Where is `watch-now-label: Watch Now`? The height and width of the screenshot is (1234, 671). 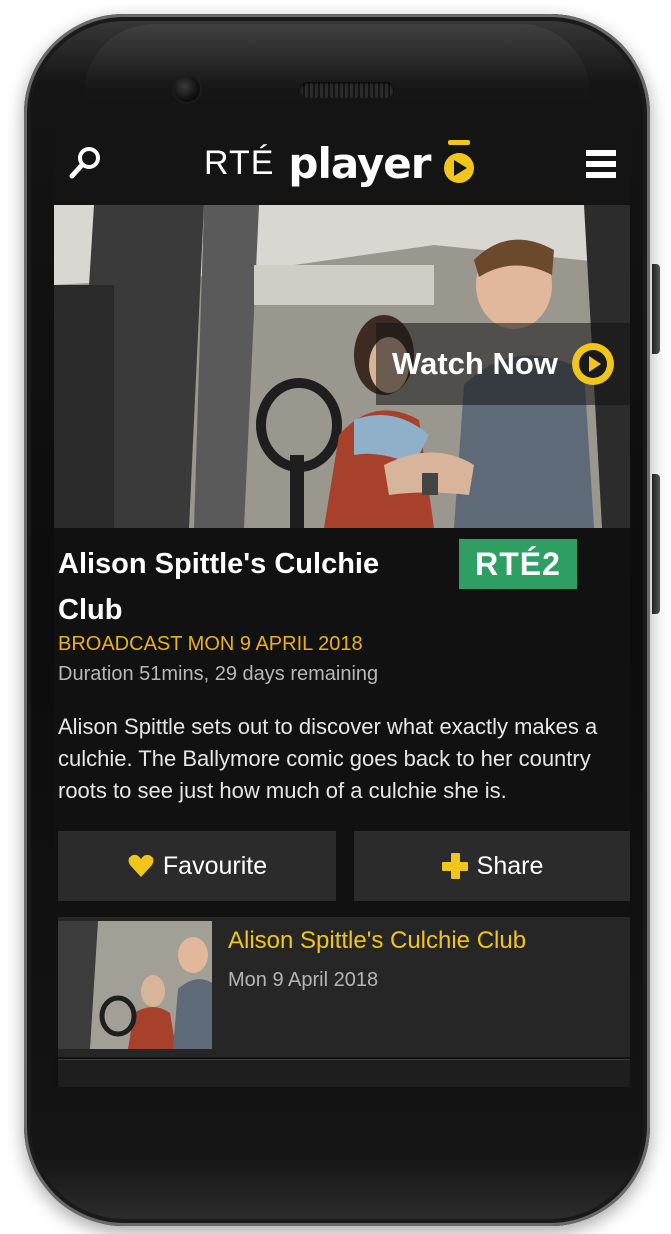 watch-now-label: Watch Now is located at coordinates (475, 363).